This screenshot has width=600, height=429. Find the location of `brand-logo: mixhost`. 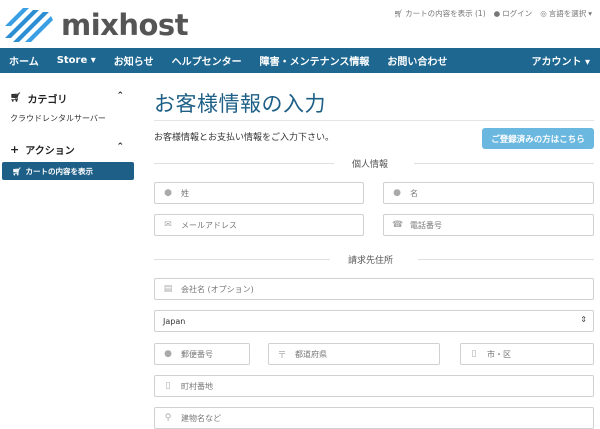

brand-logo: mixhost is located at coordinates (103, 24).